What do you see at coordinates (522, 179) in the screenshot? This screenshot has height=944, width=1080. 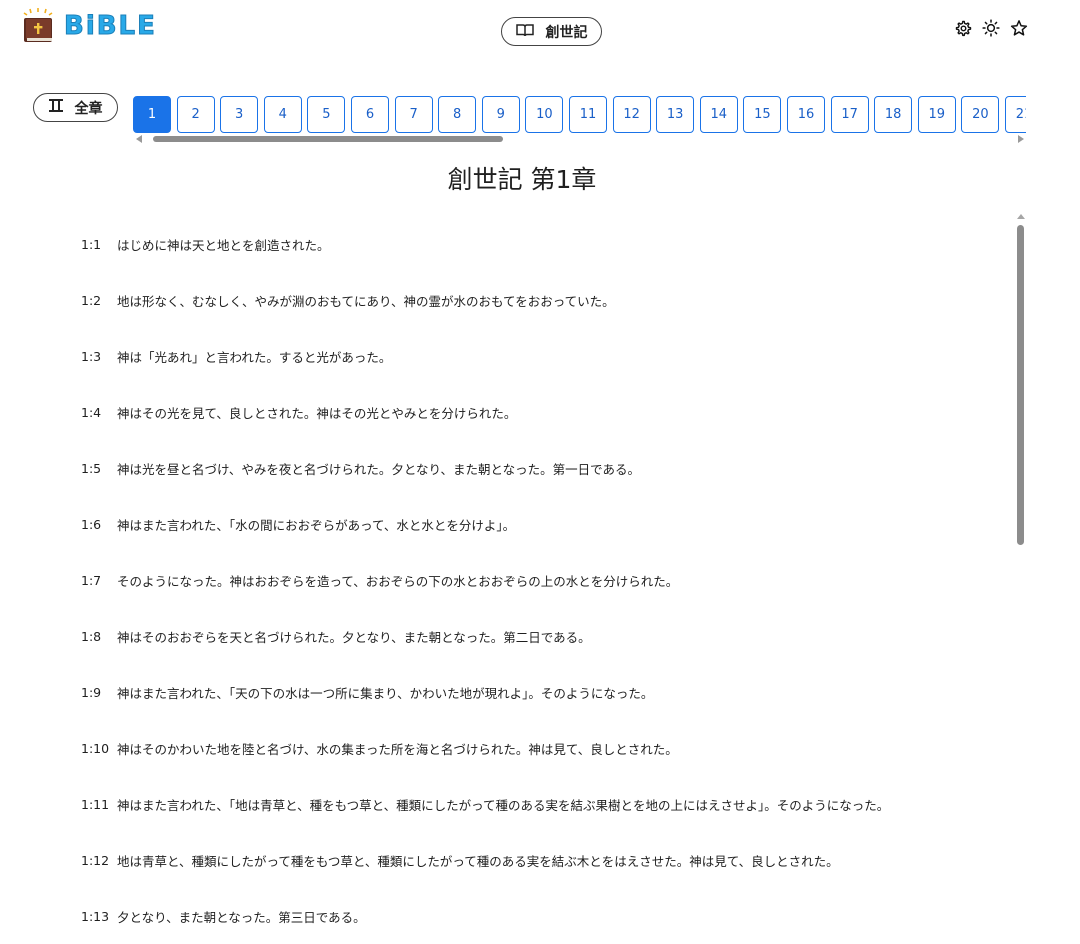 I see `chapter-title: 創世記 第1章` at bounding box center [522, 179].